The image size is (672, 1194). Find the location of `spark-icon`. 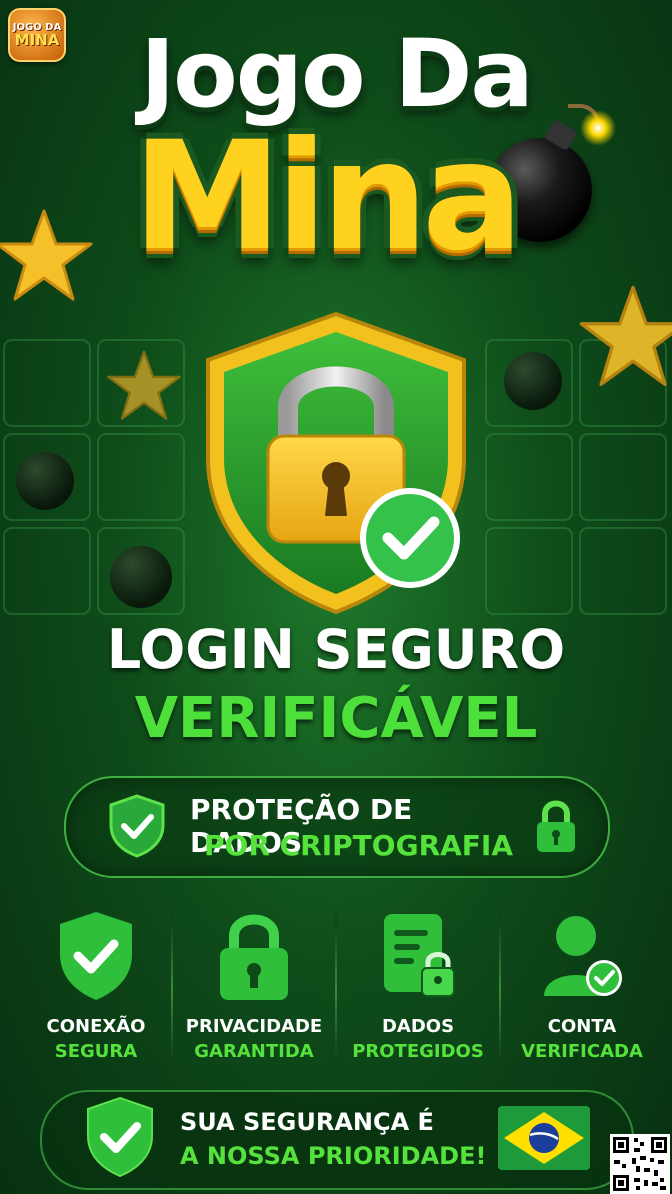

spark-icon is located at coordinates (598, 128).